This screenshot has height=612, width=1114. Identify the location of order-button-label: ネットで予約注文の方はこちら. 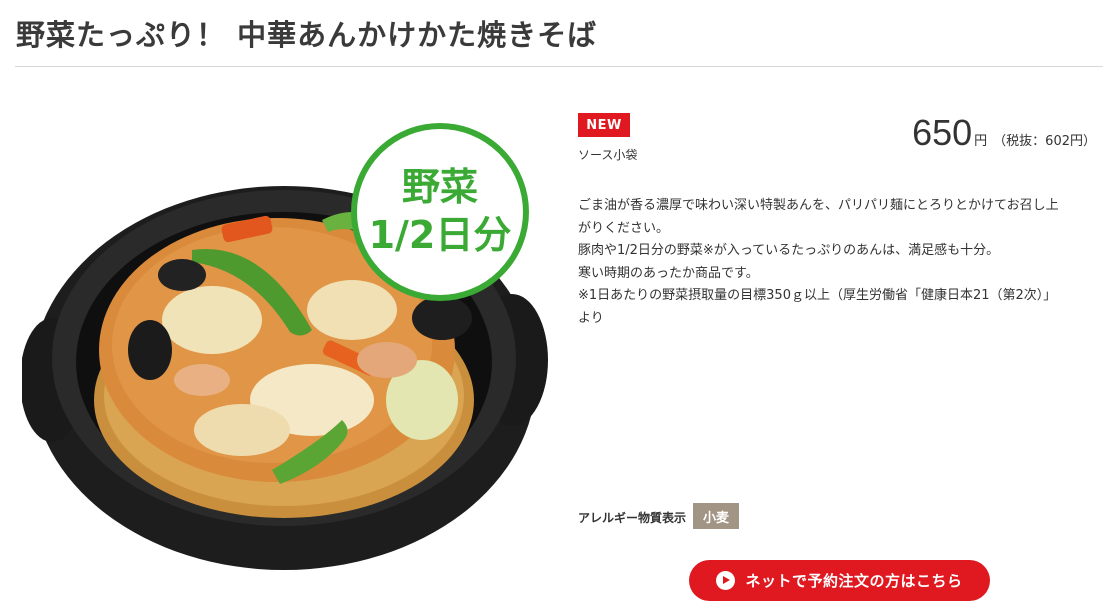
(854, 581).